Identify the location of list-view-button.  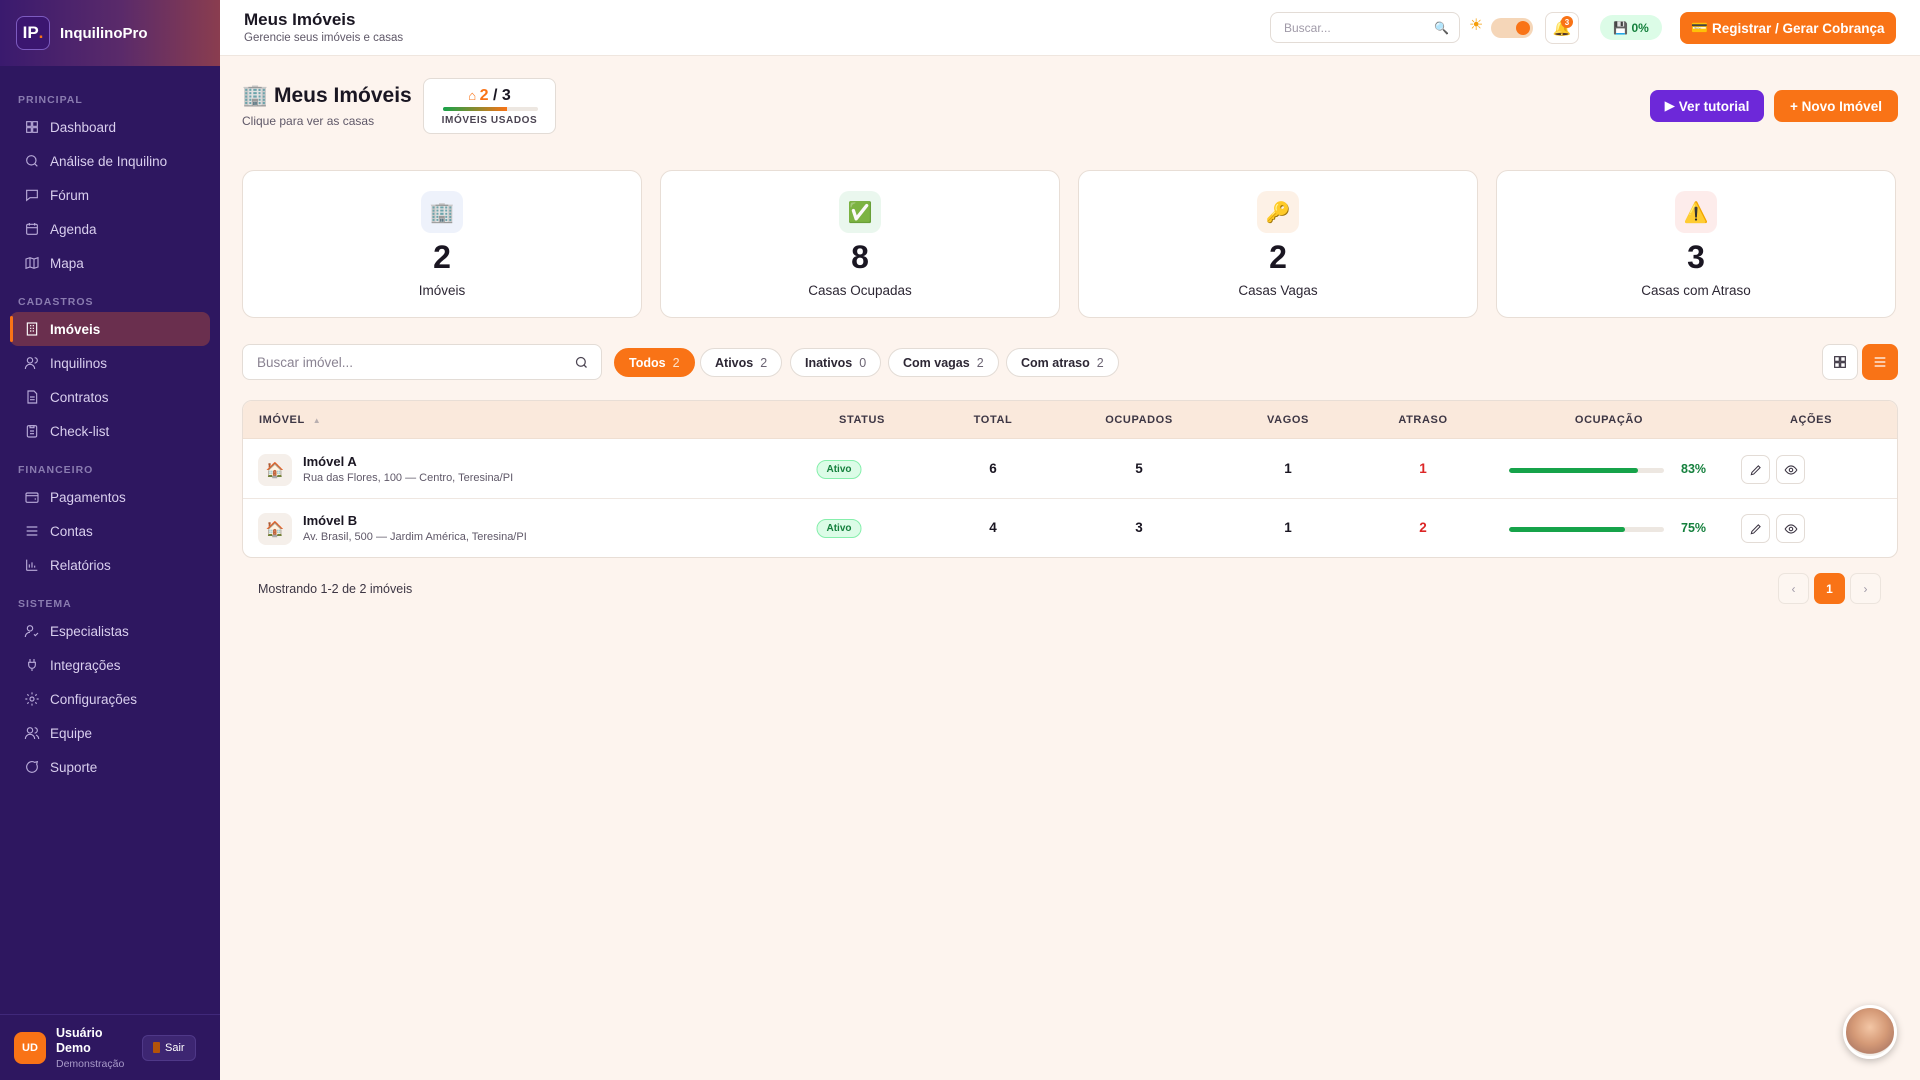
(1880, 362).